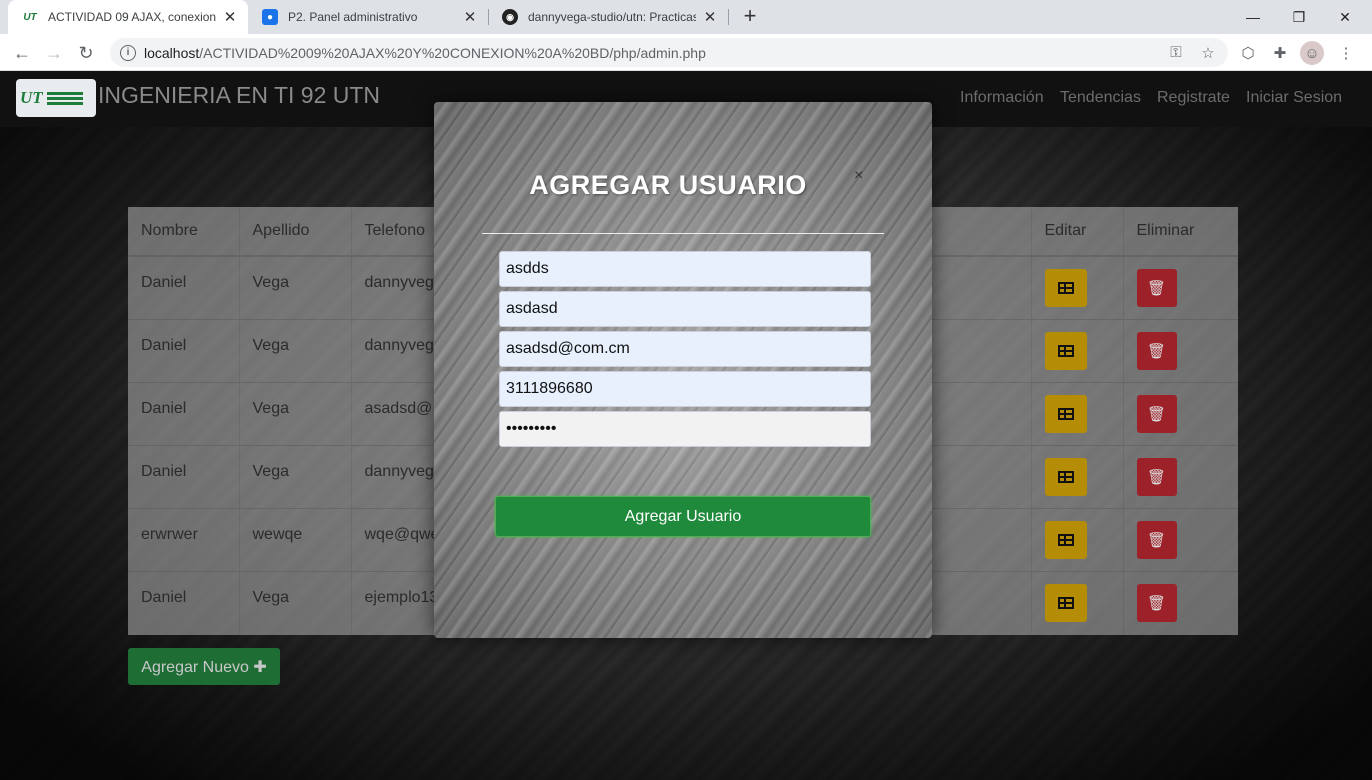 This screenshot has width=1372, height=780. What do you see at coordinates (1100, 98) in the screenshot?
I see `nav-tendencias: Tendencias` at bounding box center [1100, 98].